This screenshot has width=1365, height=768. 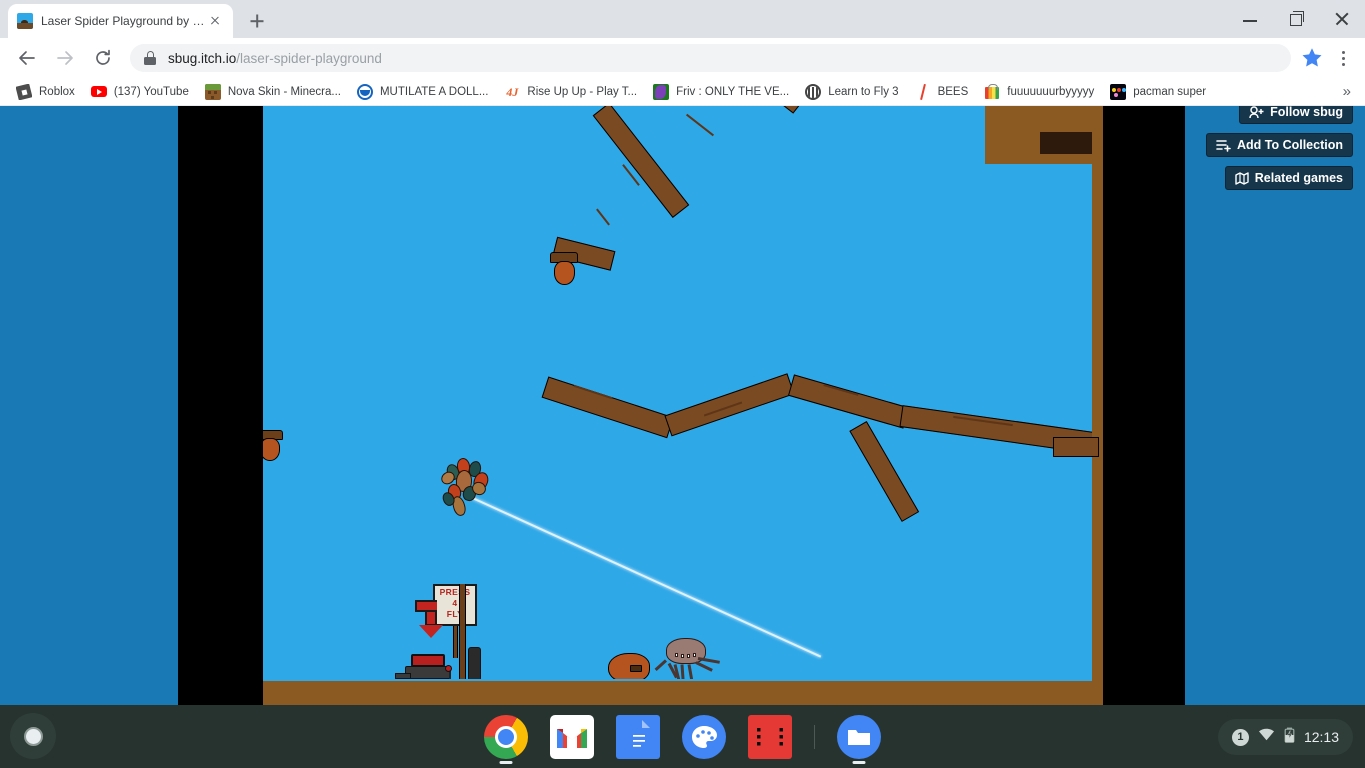 I want to click on url-path: /laser-spider-playground, so click(x=309, y=58).